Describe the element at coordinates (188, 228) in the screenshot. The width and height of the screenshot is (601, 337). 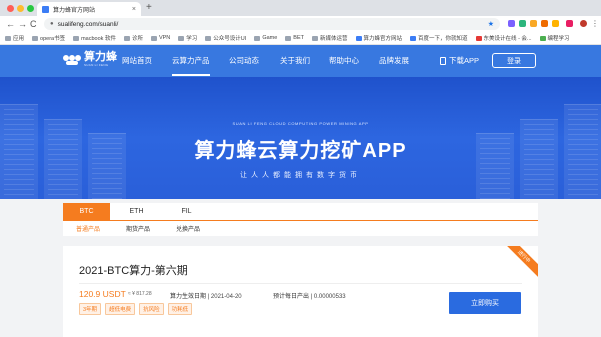
I see `subtab-exchange: 兑换产品` at that location.